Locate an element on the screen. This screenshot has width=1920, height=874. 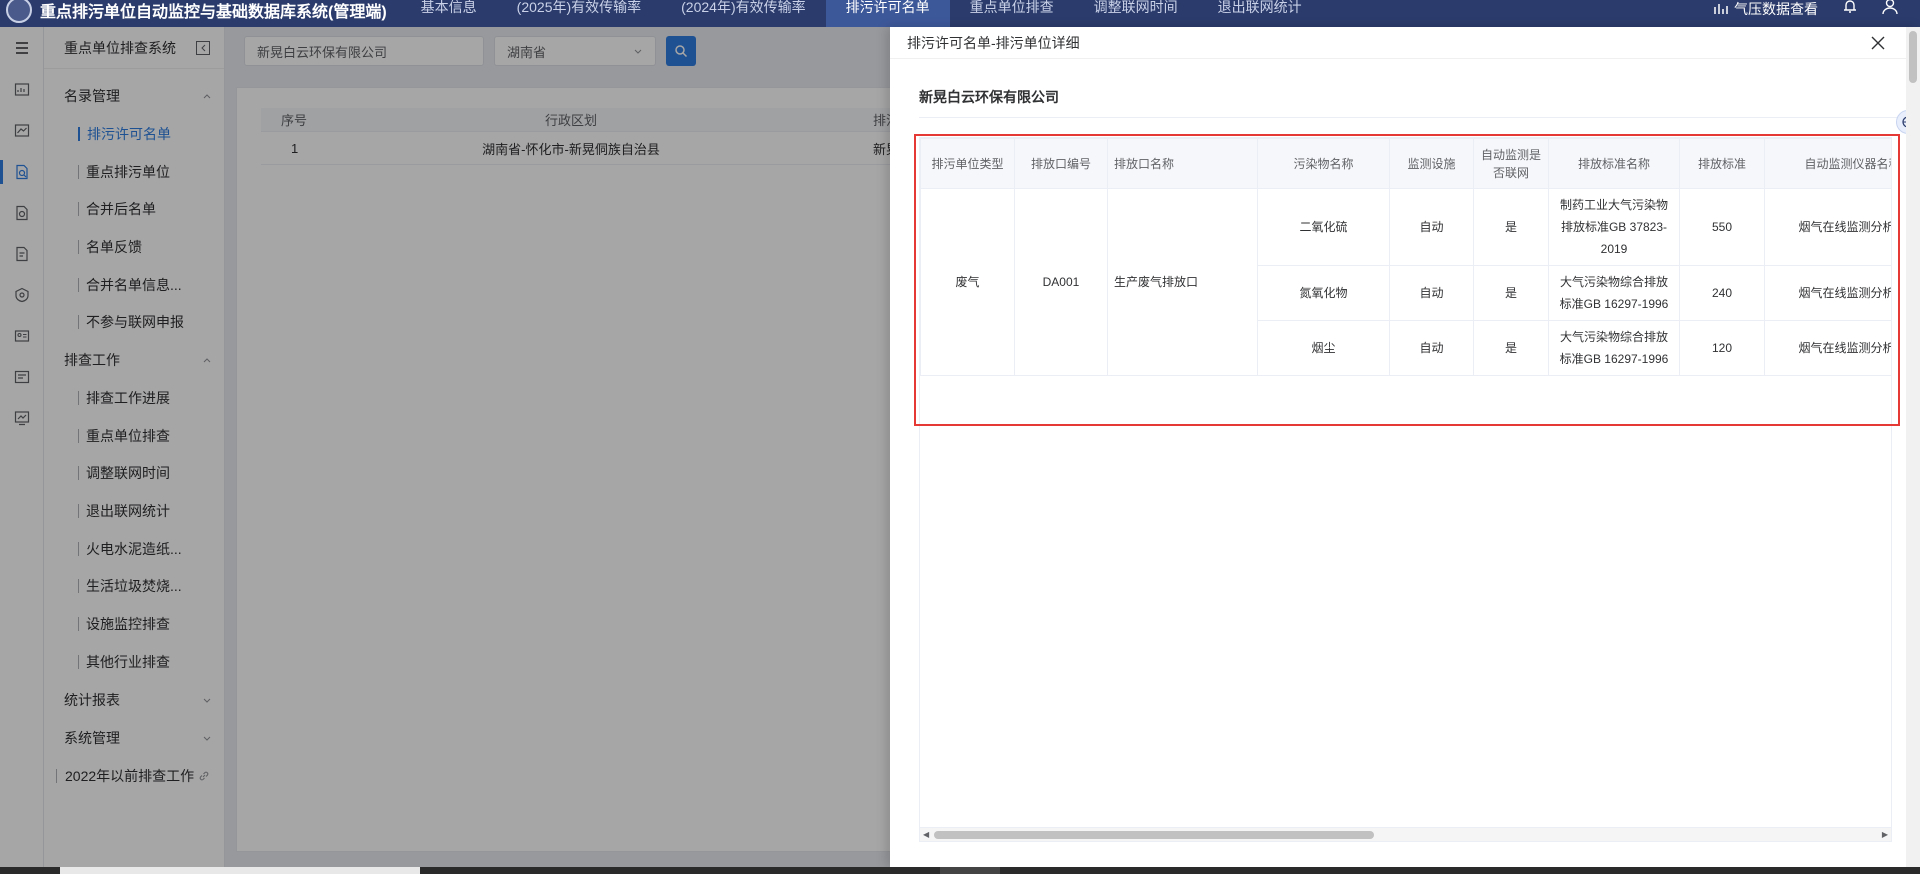
nav-item-exit-network-stats: 退出联网统计 is located at coordinates (1260, 13).